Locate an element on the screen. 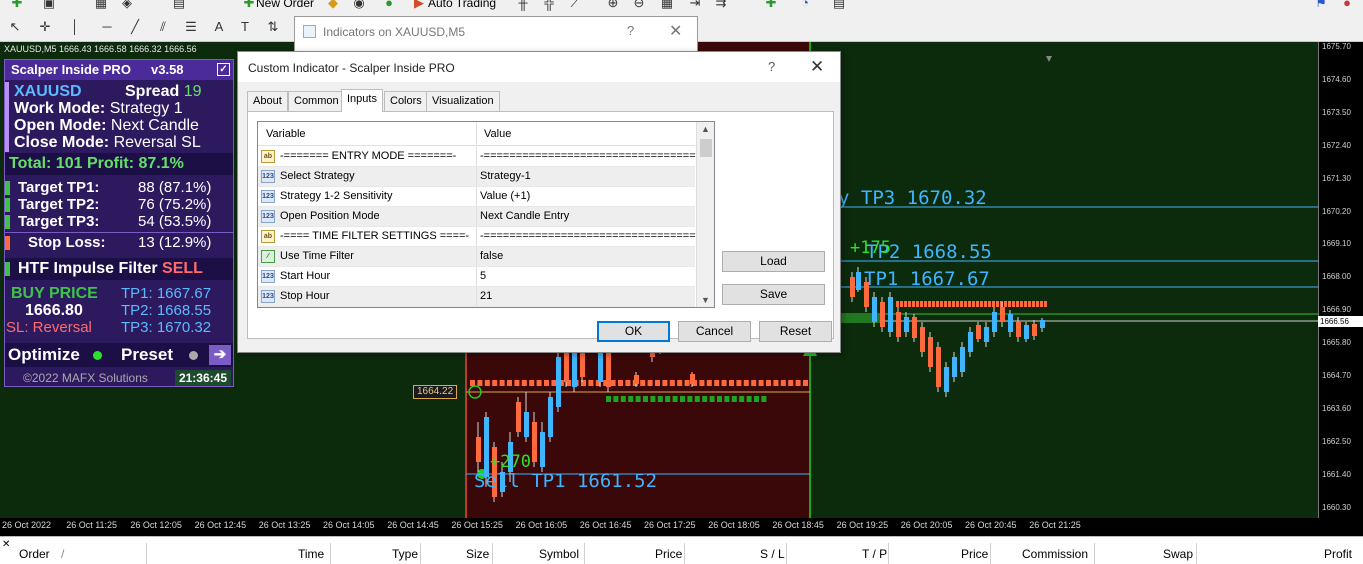 The width and height of the screenshot is (1363, 564). auto-trading-icon: ▶ is located at coordinates (419, 6).